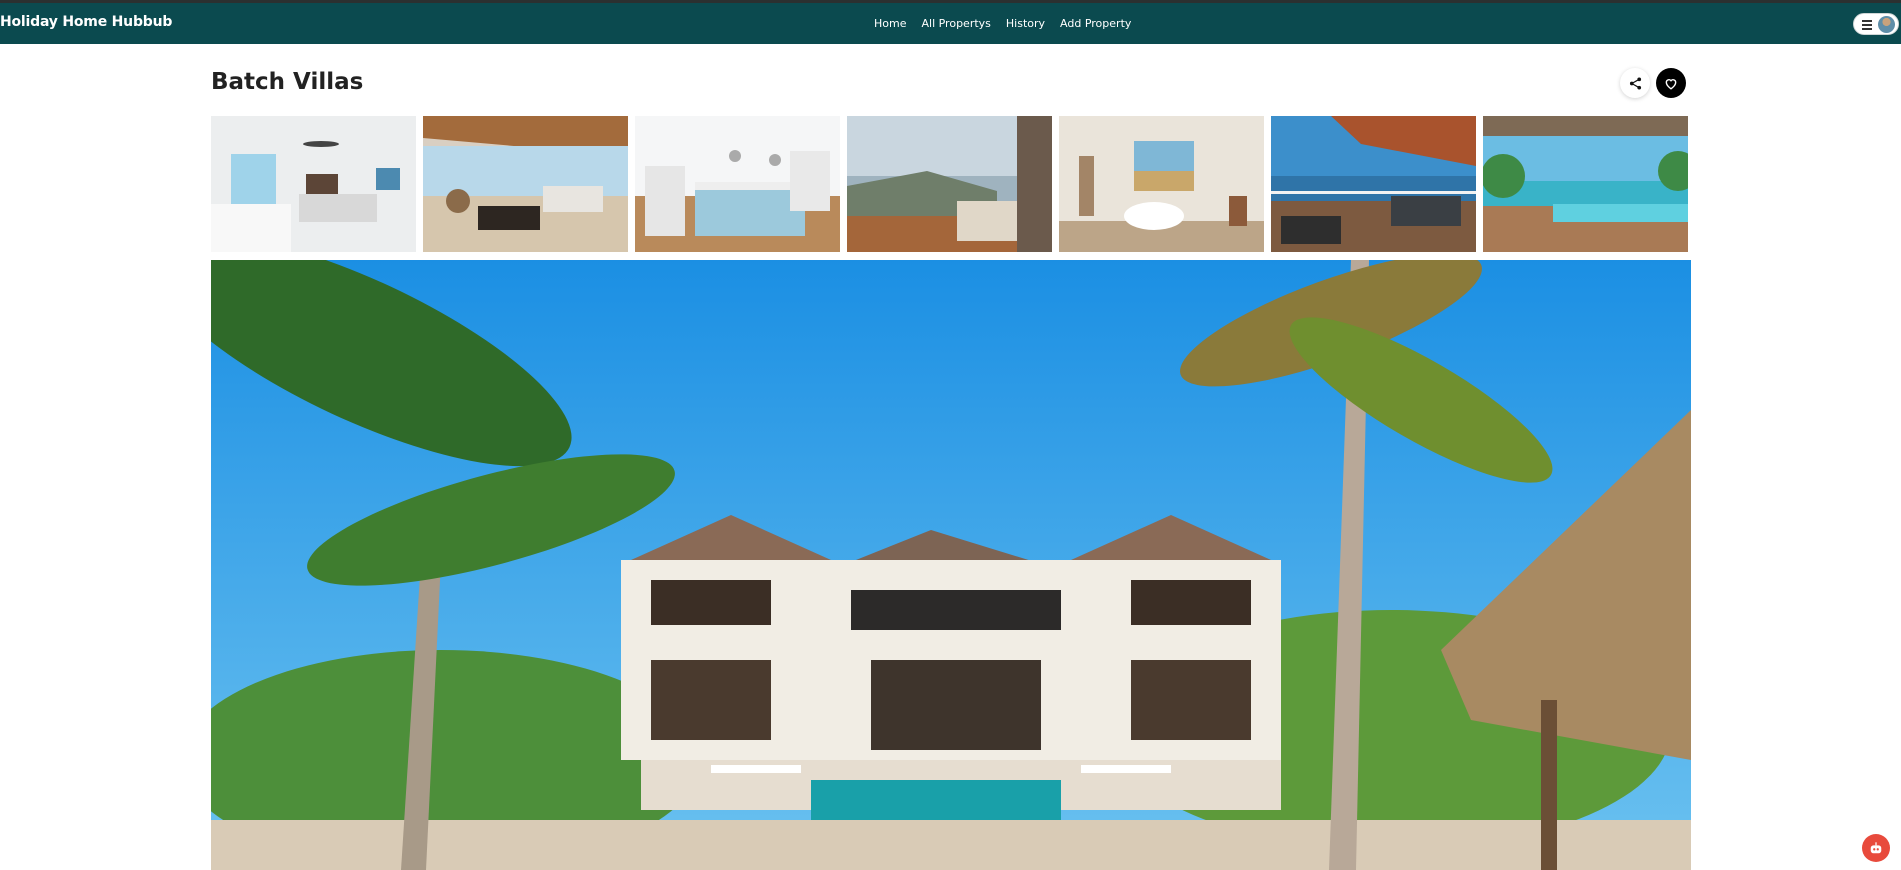  I want to click on favorite-button, so click(1671, 83).